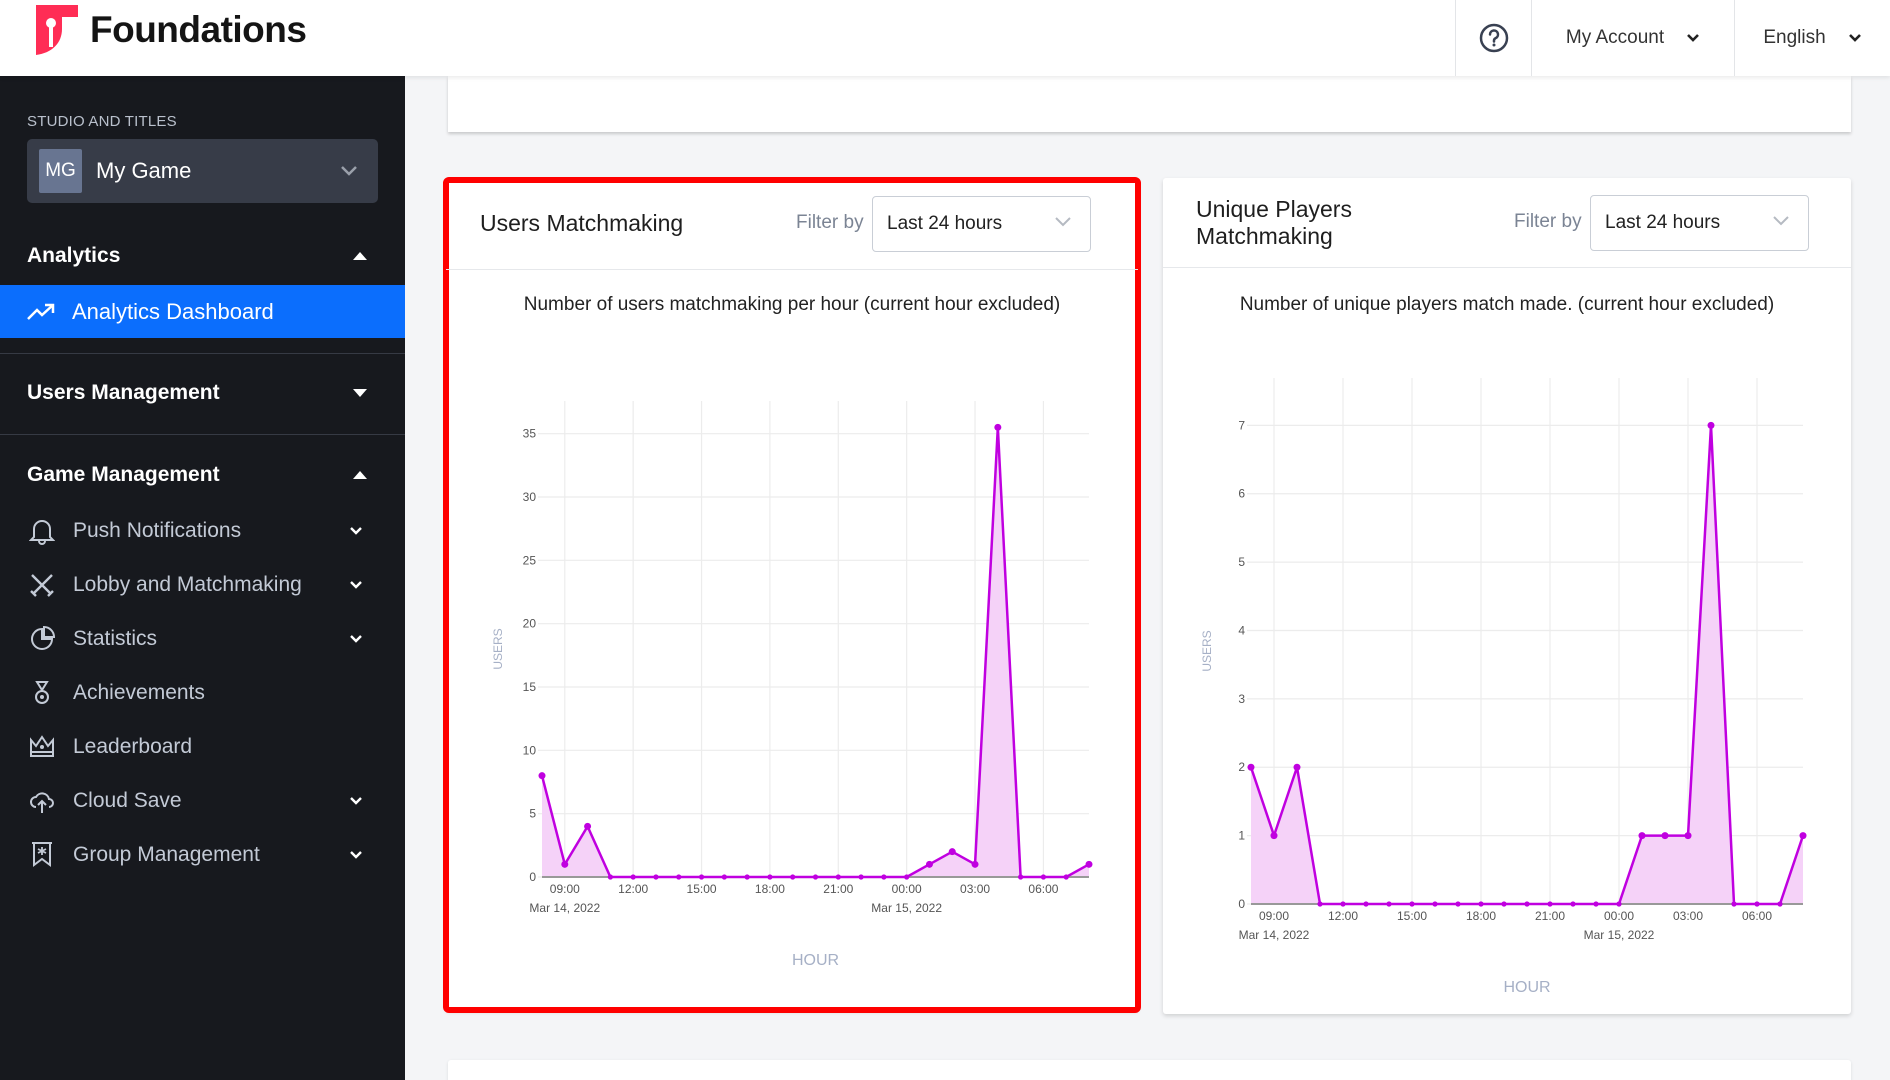  Describe the element at coordinates (530, 750) in the screenshot. I see `y-tick-label: 10` at that location.